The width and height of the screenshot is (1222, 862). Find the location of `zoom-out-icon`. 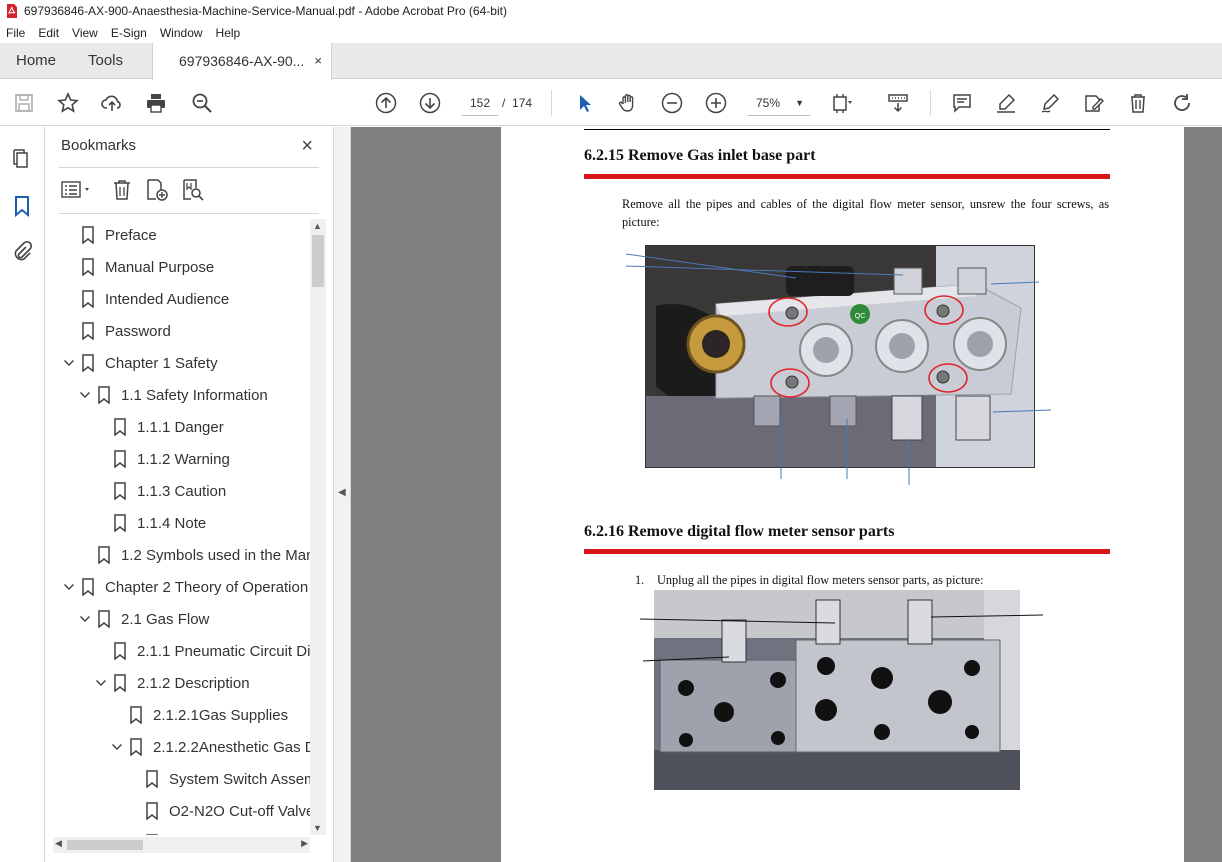

zoom-out-icon is located at coordinates (672, 103).